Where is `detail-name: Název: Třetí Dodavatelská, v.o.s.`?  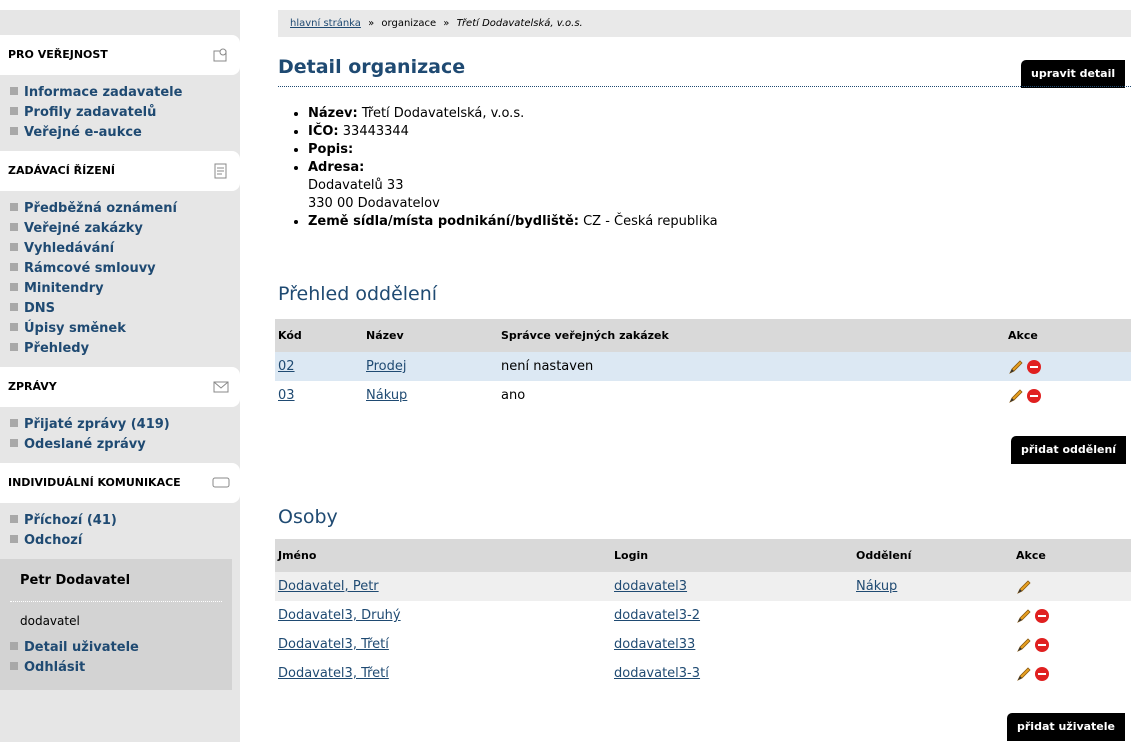 detail-name: Název: Třetí Dodavatelská, v.o.s. is located at coordinates (513, 114).